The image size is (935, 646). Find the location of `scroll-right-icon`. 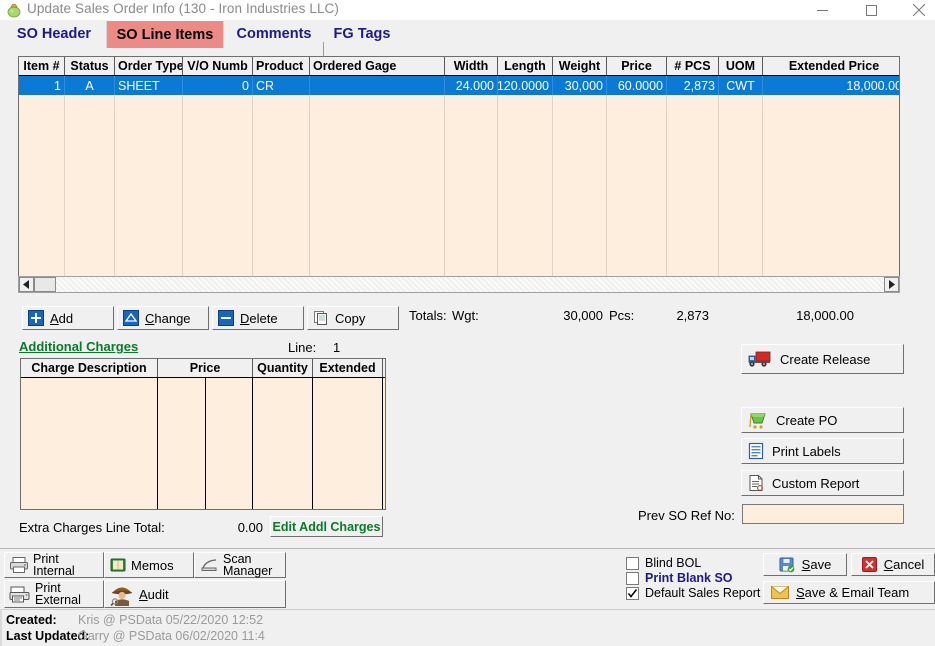

scroll-right-icon is located at coordinates (891, 284).